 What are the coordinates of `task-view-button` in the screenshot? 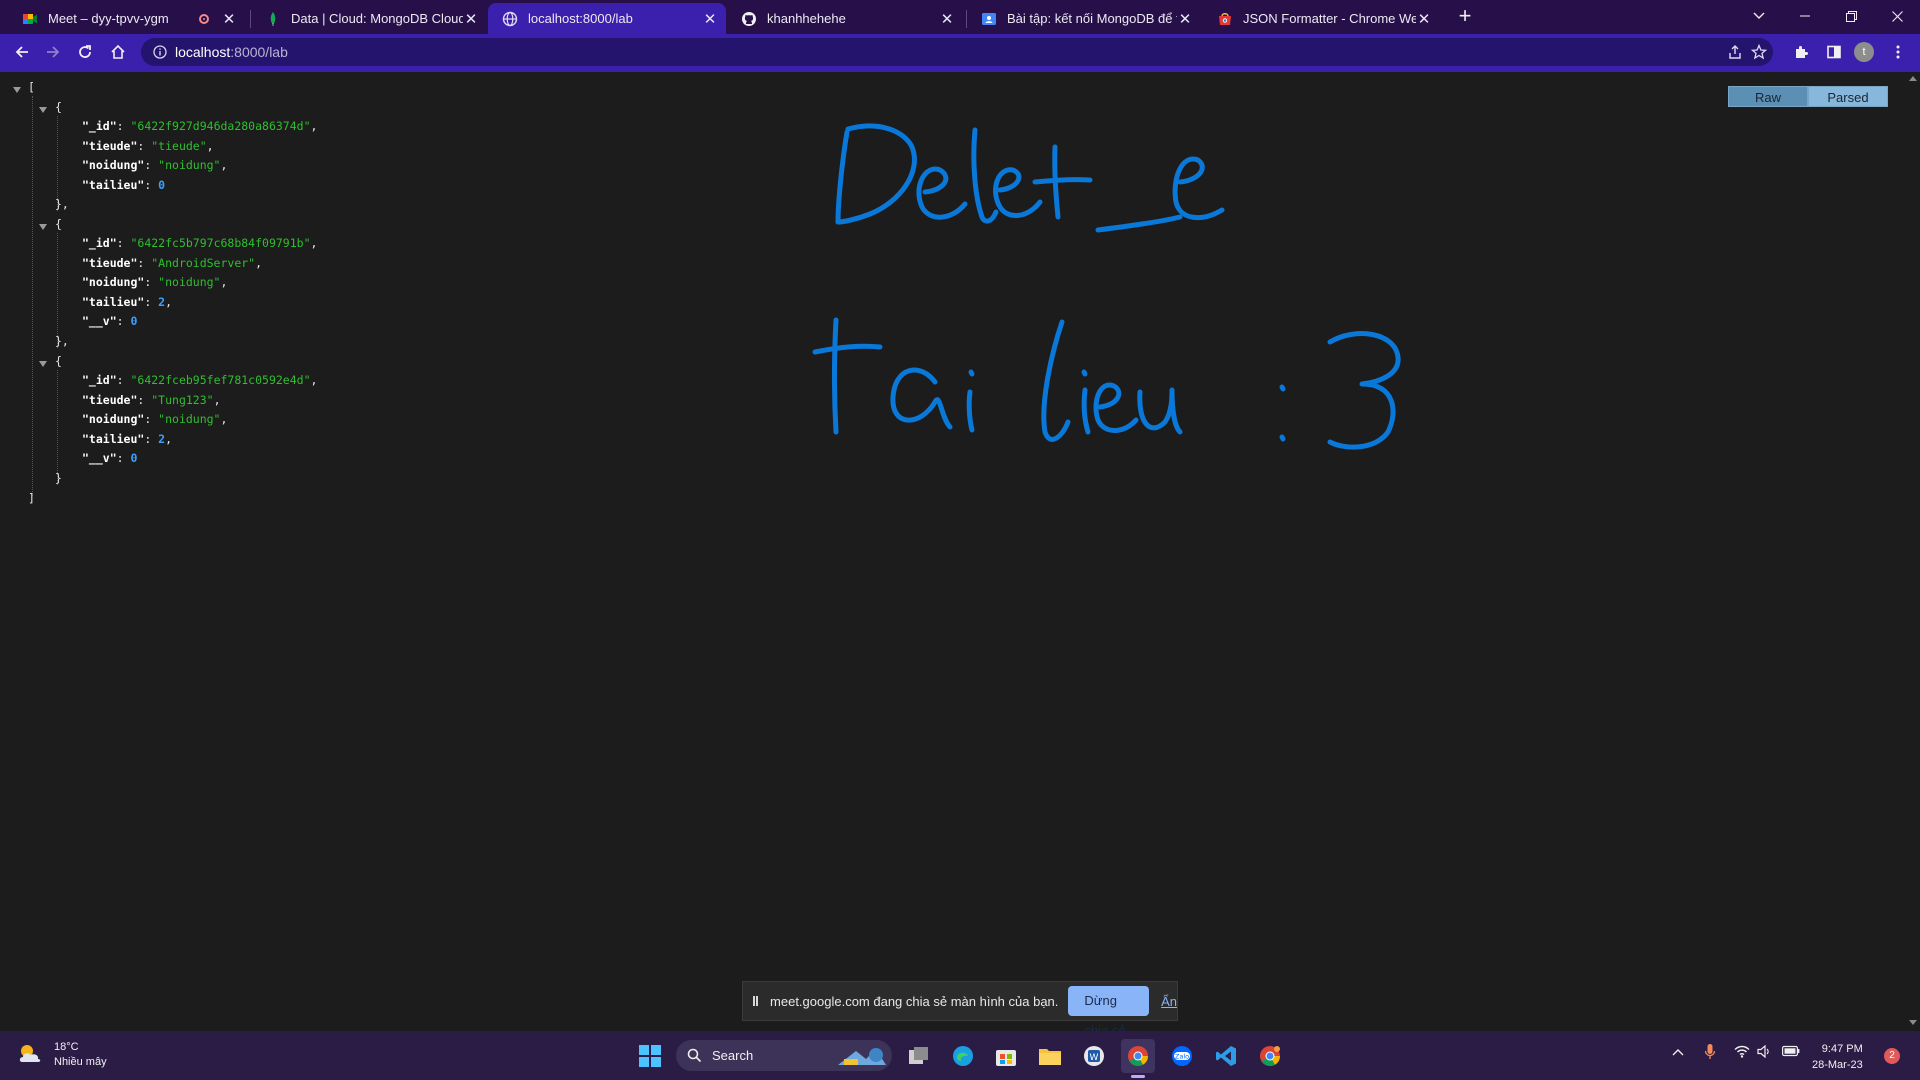 It's located at (919, 1056).